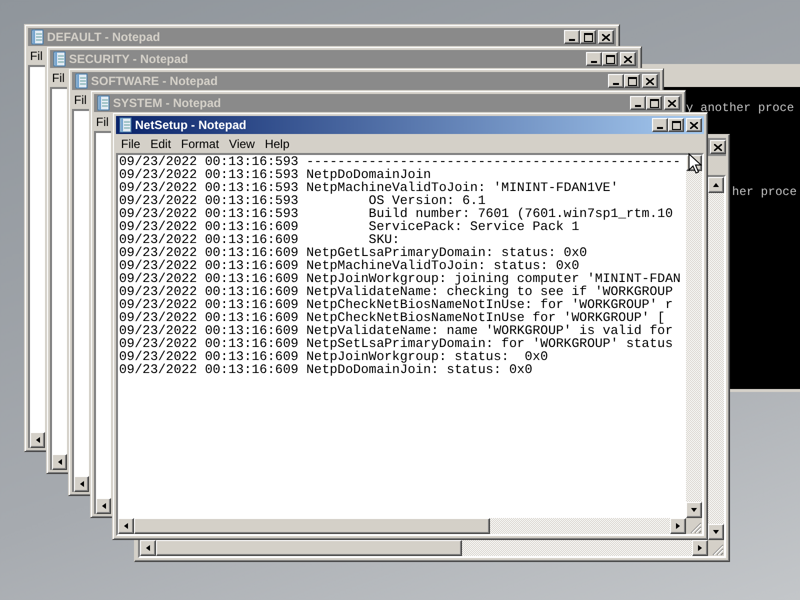 This screenshot has height=600, width=800. I want to click on console-text: her proce, so click(765, 192).